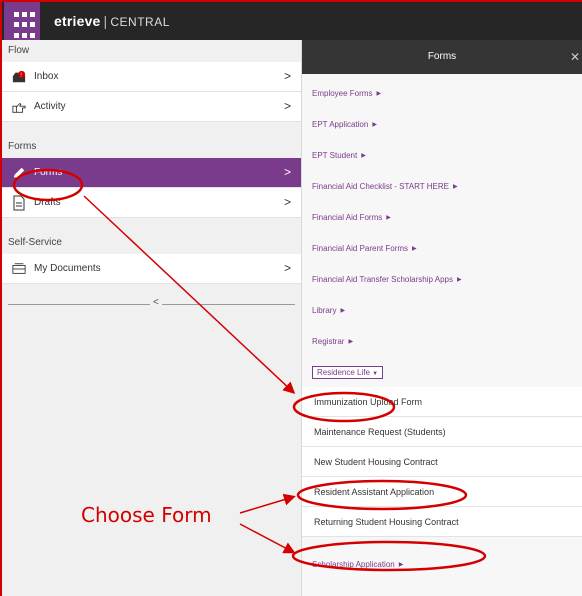 This screenshot has height=596, width=582. I want to click on app-logo: etrieve | CENTRAL, so click(112, 21).